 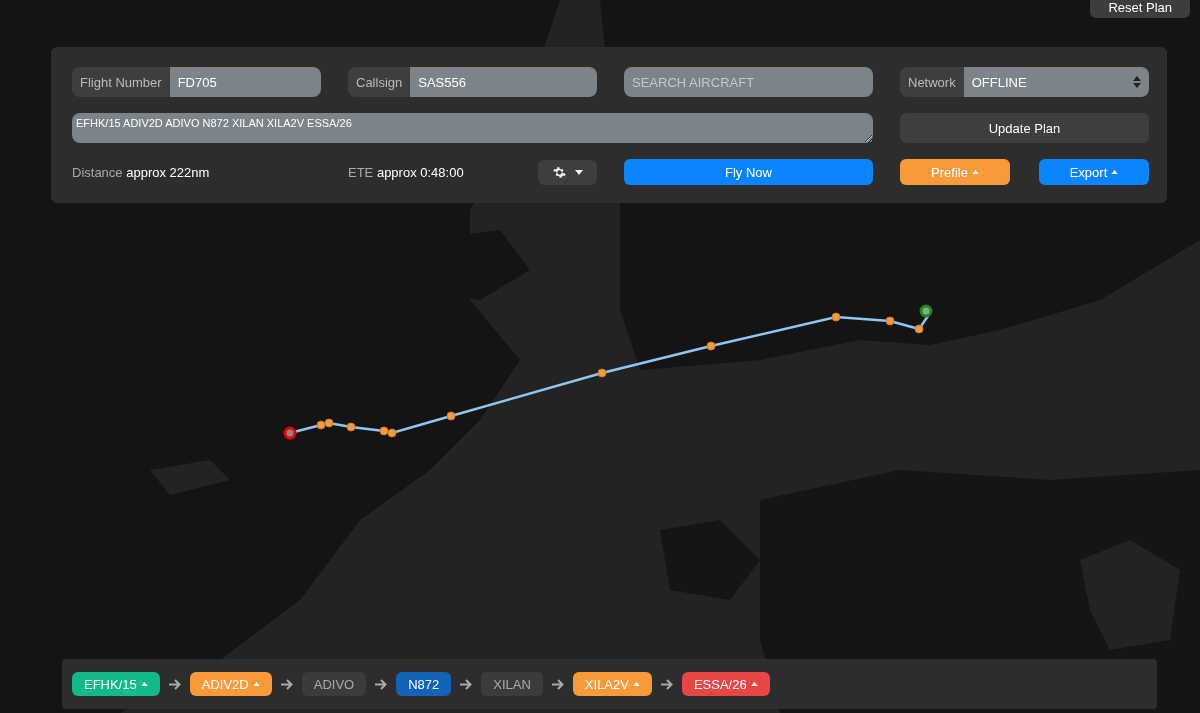 I want to click on route-chip: XILAN, so click(x=512, y=684).